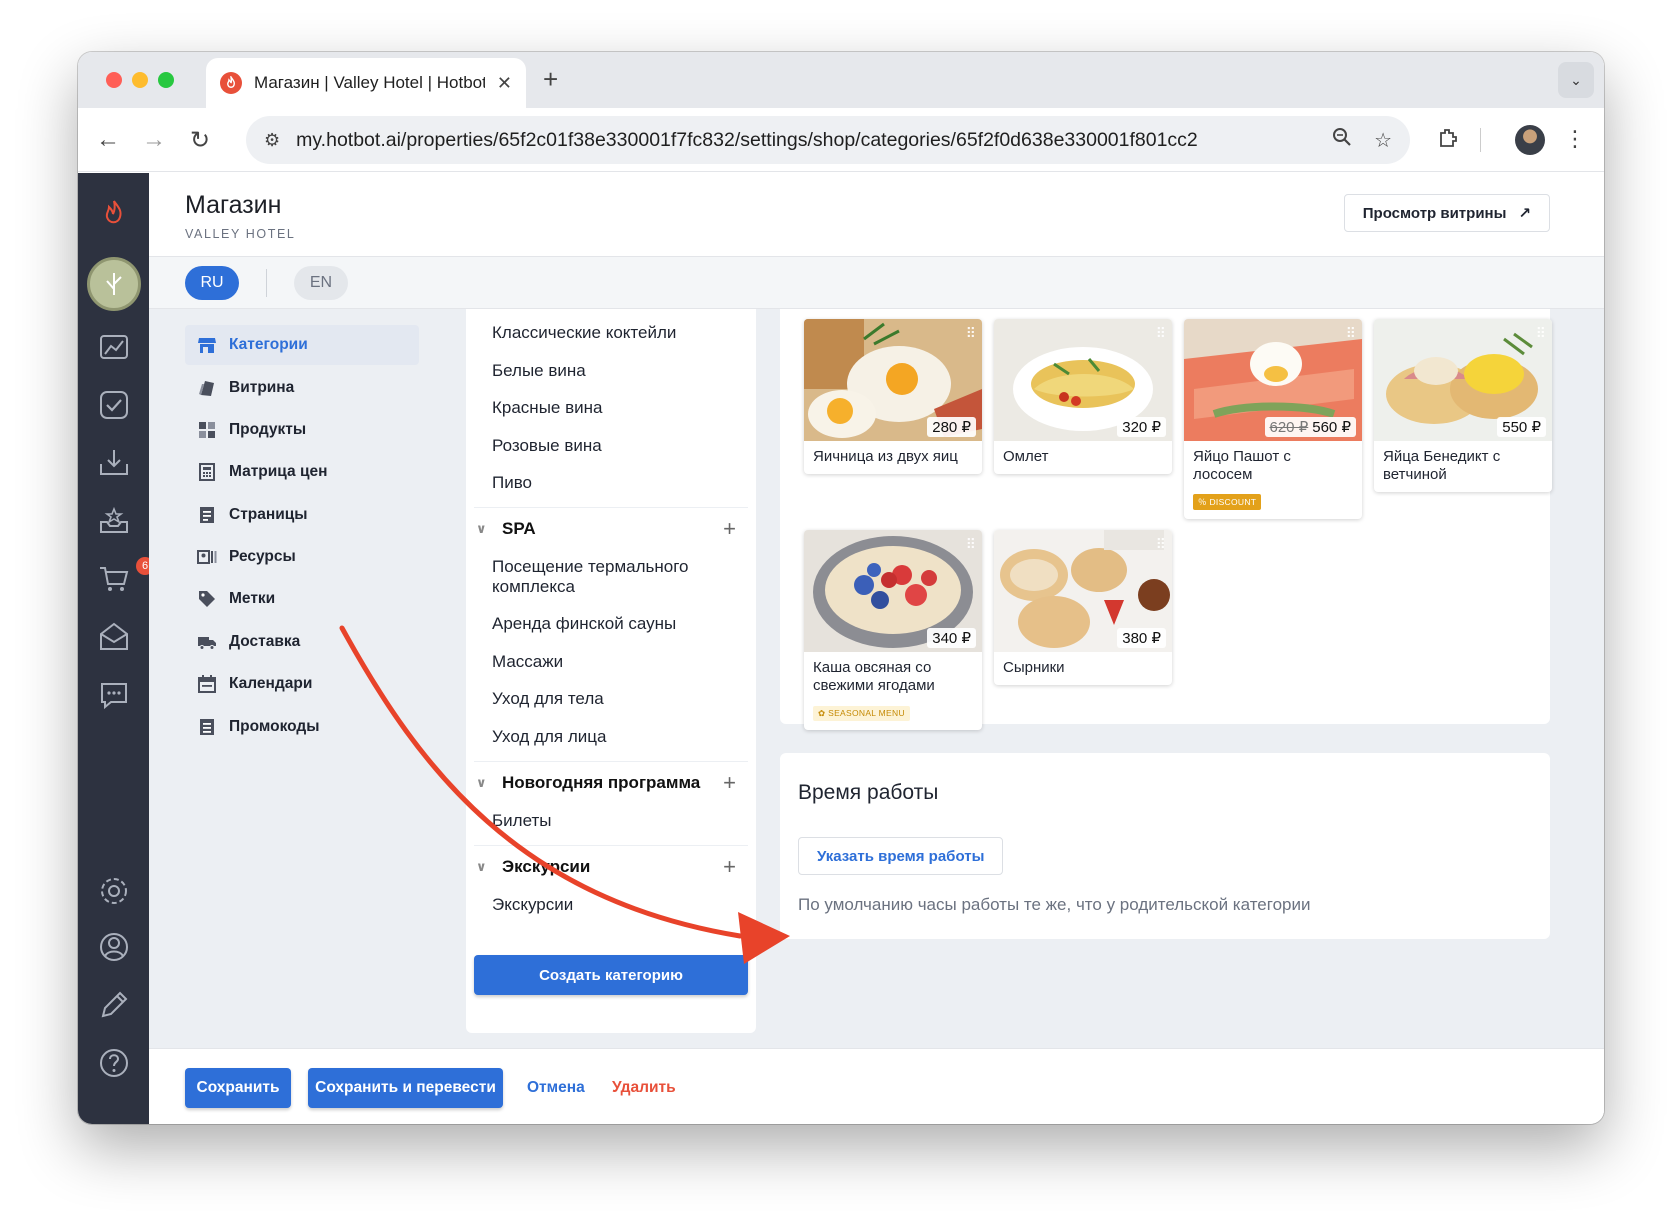 The height and width of the screenshot is (1227, 1680). What do you see at coordinates (302, 388) in the screenshot?
I see `menu-item-showcase: Витрина` at bounding box center [302, 388].